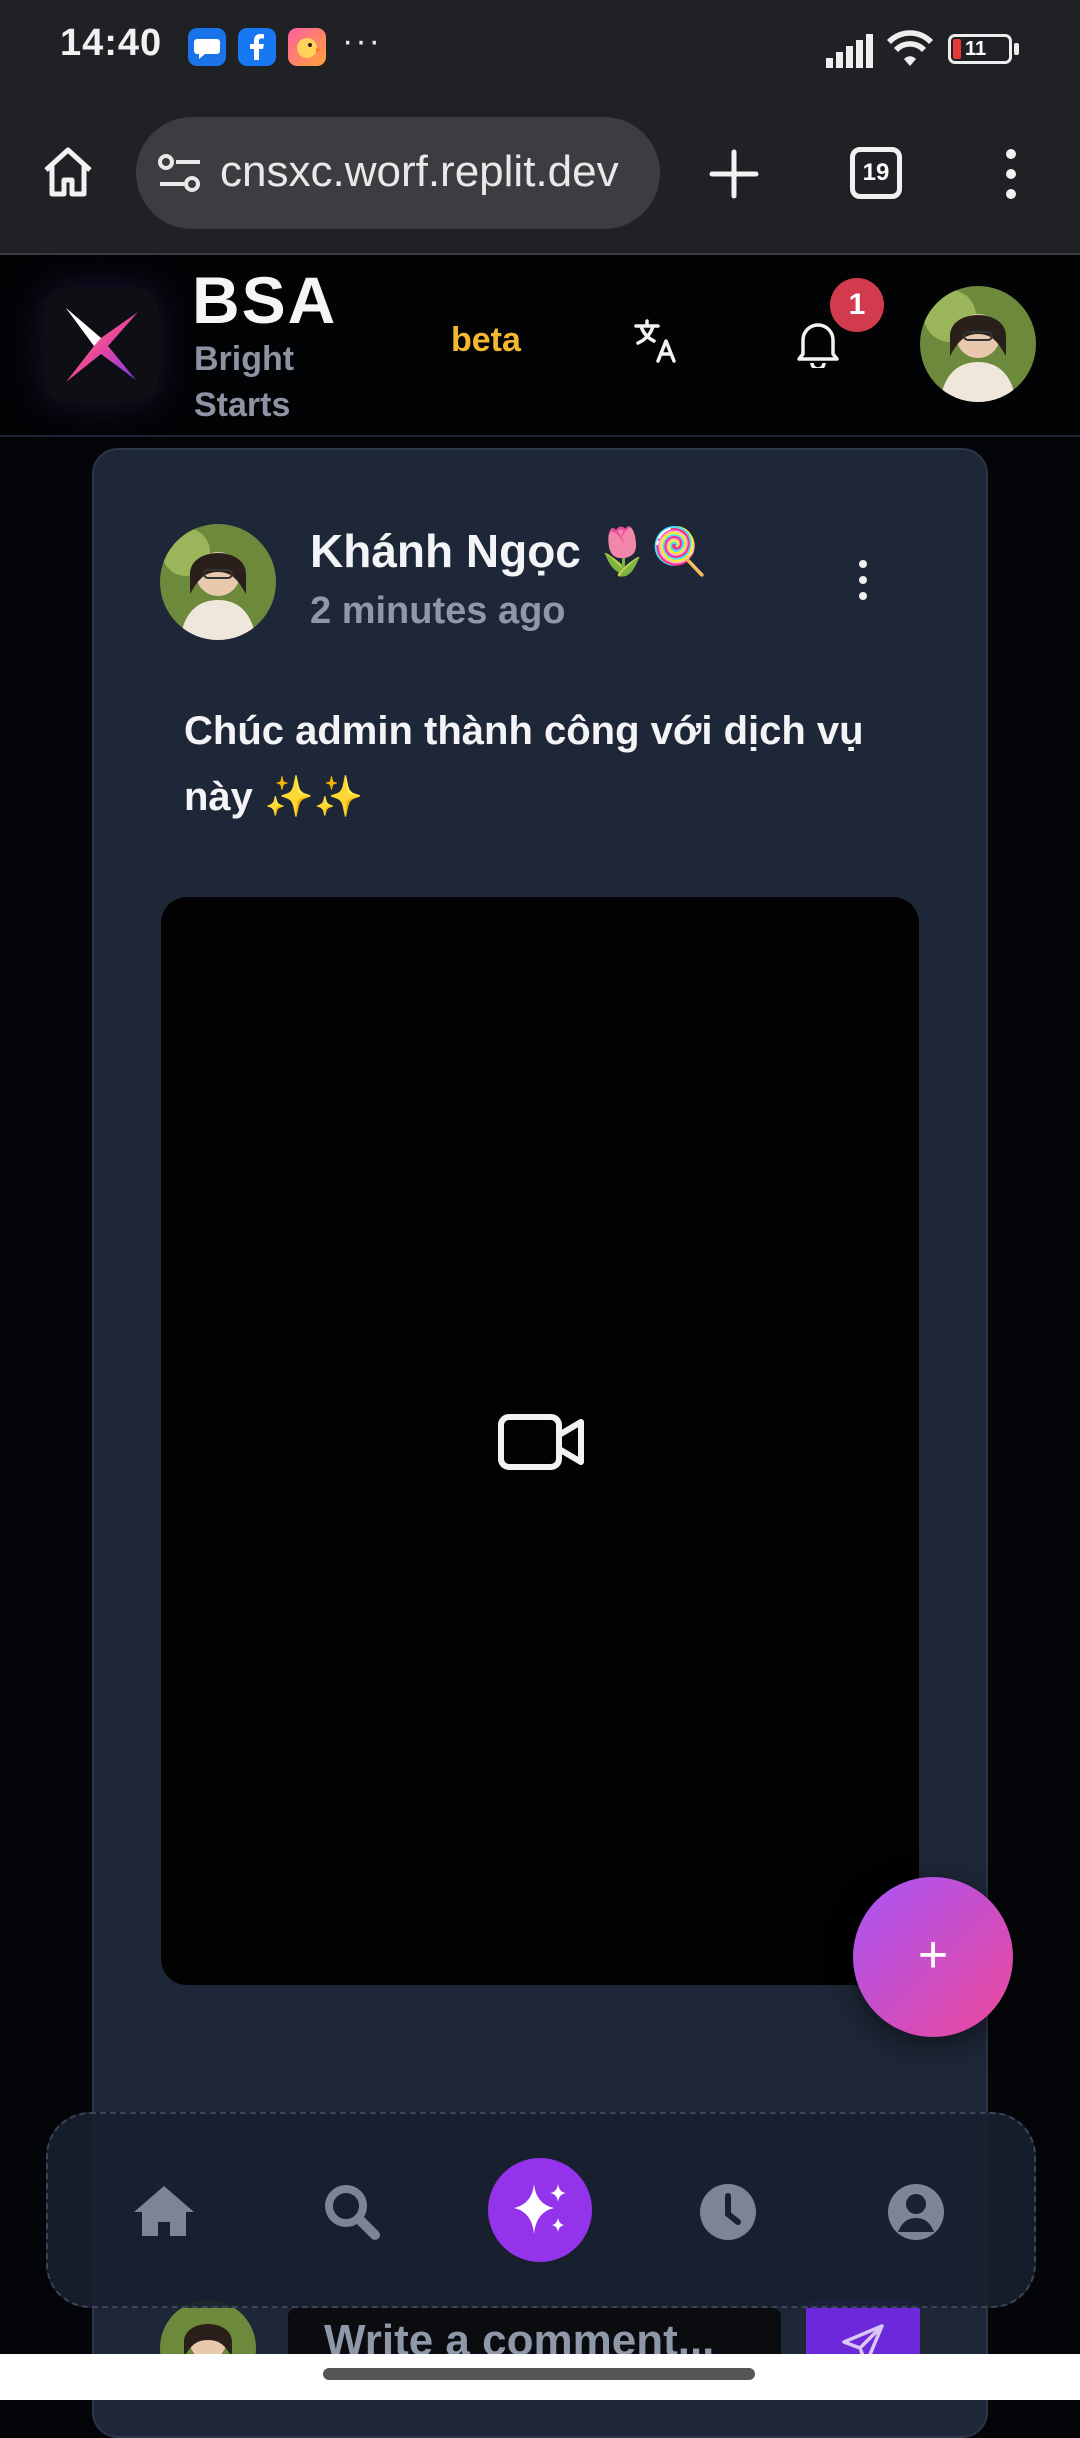 The height and width of the screenshot is (2438, 1080). I want to click on nav-sparkle, so click(540, 2210).